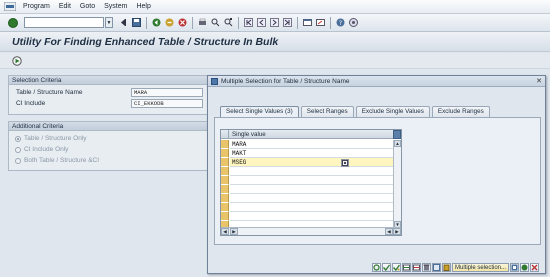  What do you see at coordinates (262, 23) in the screenshot?
I see `previous-page-icon` at bounding box center [262, 23].